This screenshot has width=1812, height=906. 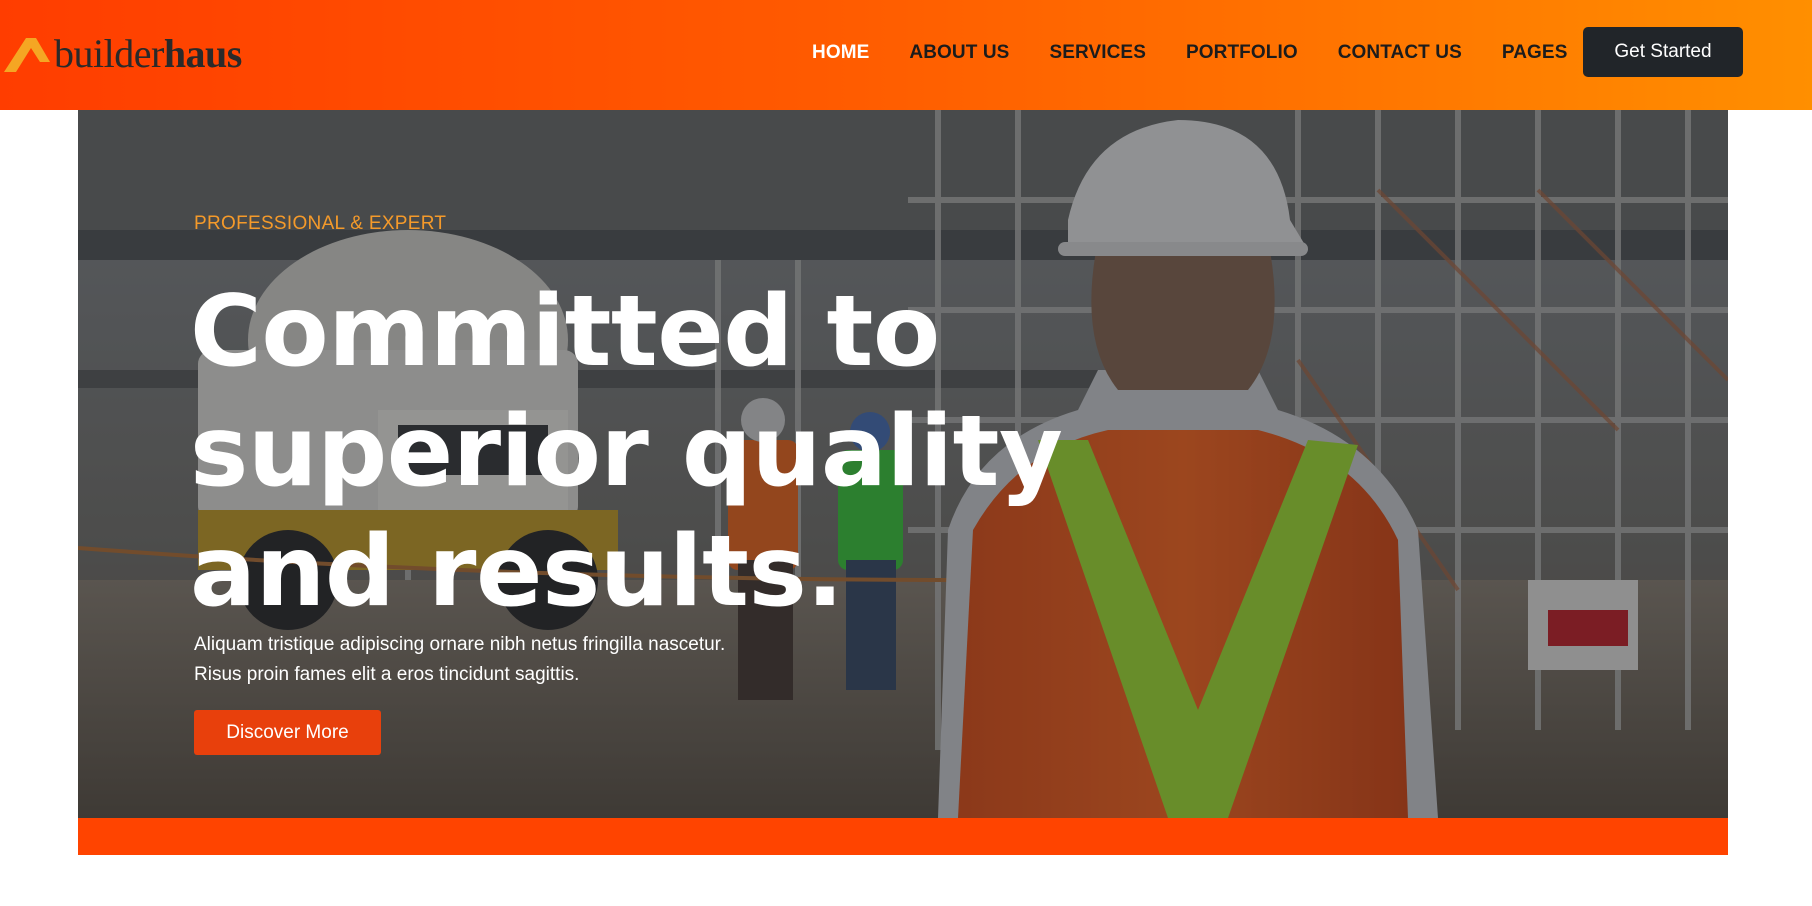 What do you see at coordinates (287, 732) in the screenshot?
I see `discover-more-button: Discover More` at bounding box center [287, 732].